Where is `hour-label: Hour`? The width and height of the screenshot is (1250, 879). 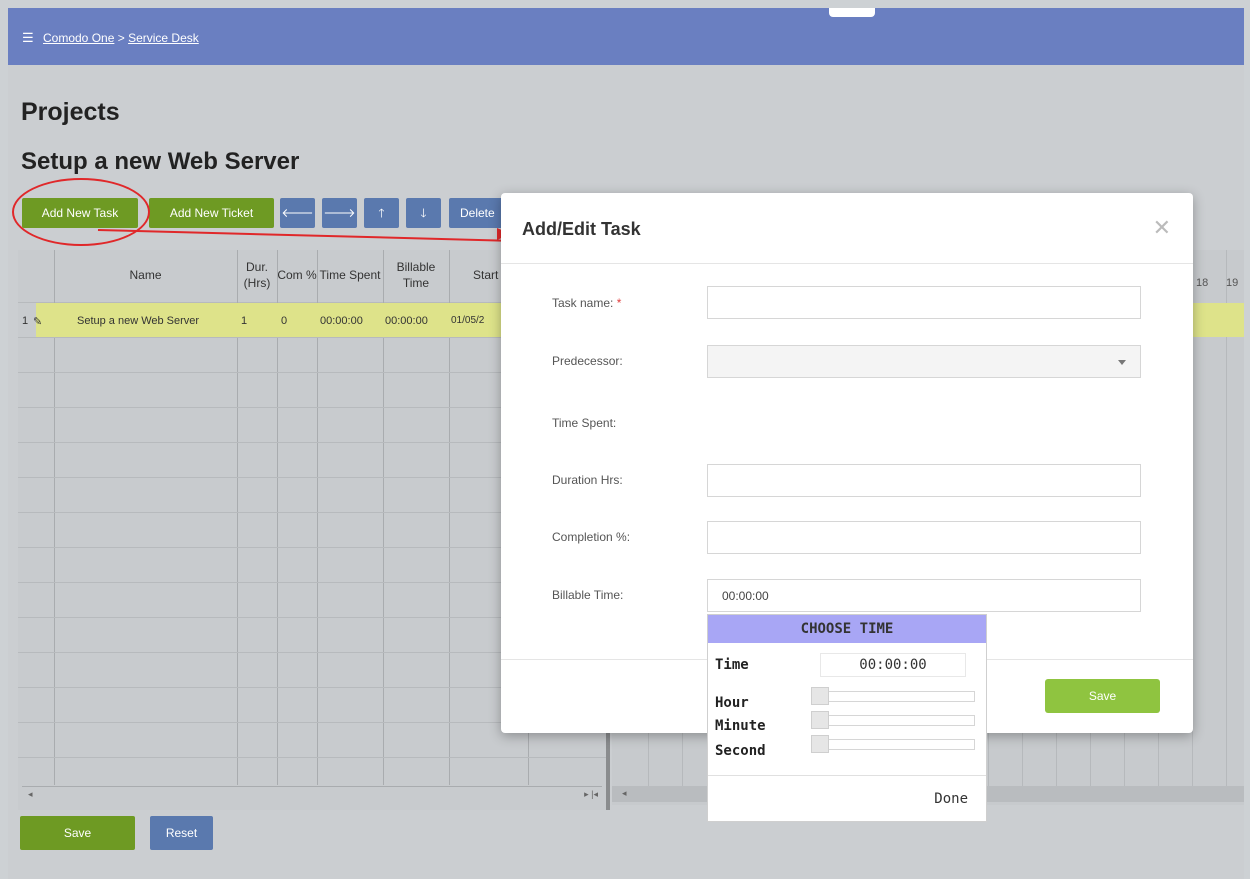 hour-label: Hour is located at coordinates (732, 703).